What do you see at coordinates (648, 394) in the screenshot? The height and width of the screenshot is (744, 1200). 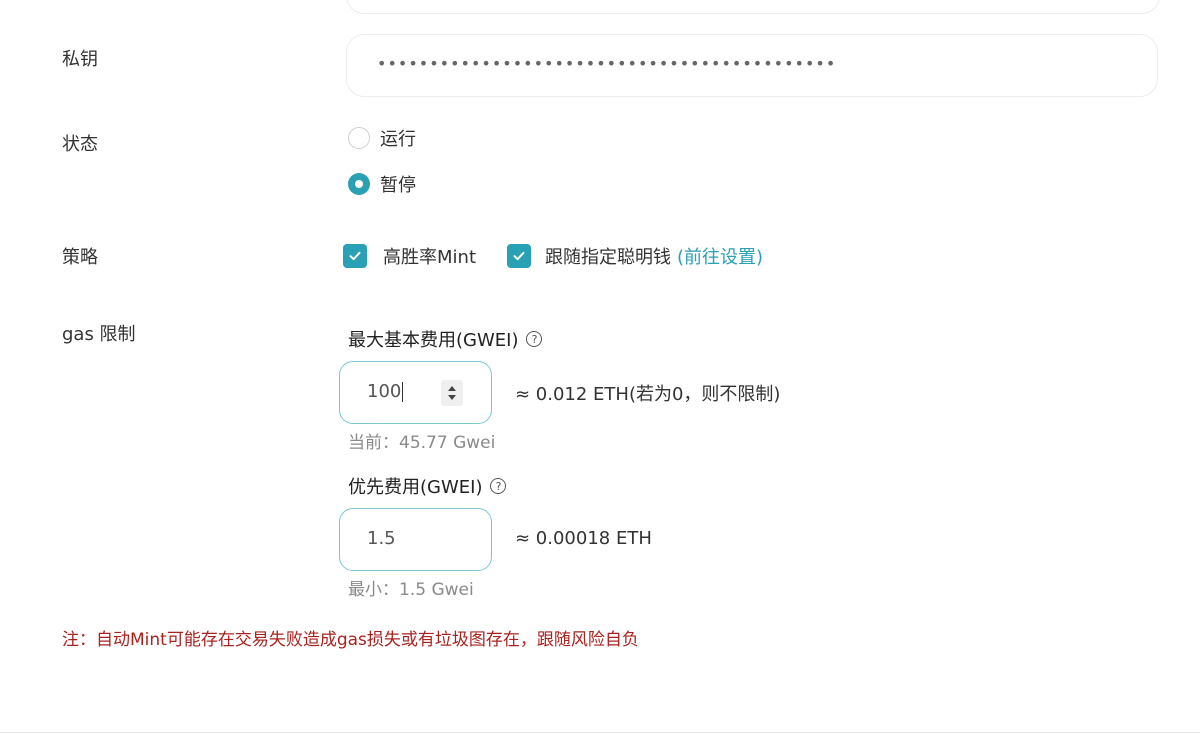 I see `max-base-fee-approx: ≈ 0.012 ETH(若为0，则不限制)` at bounding box center [648, 394].